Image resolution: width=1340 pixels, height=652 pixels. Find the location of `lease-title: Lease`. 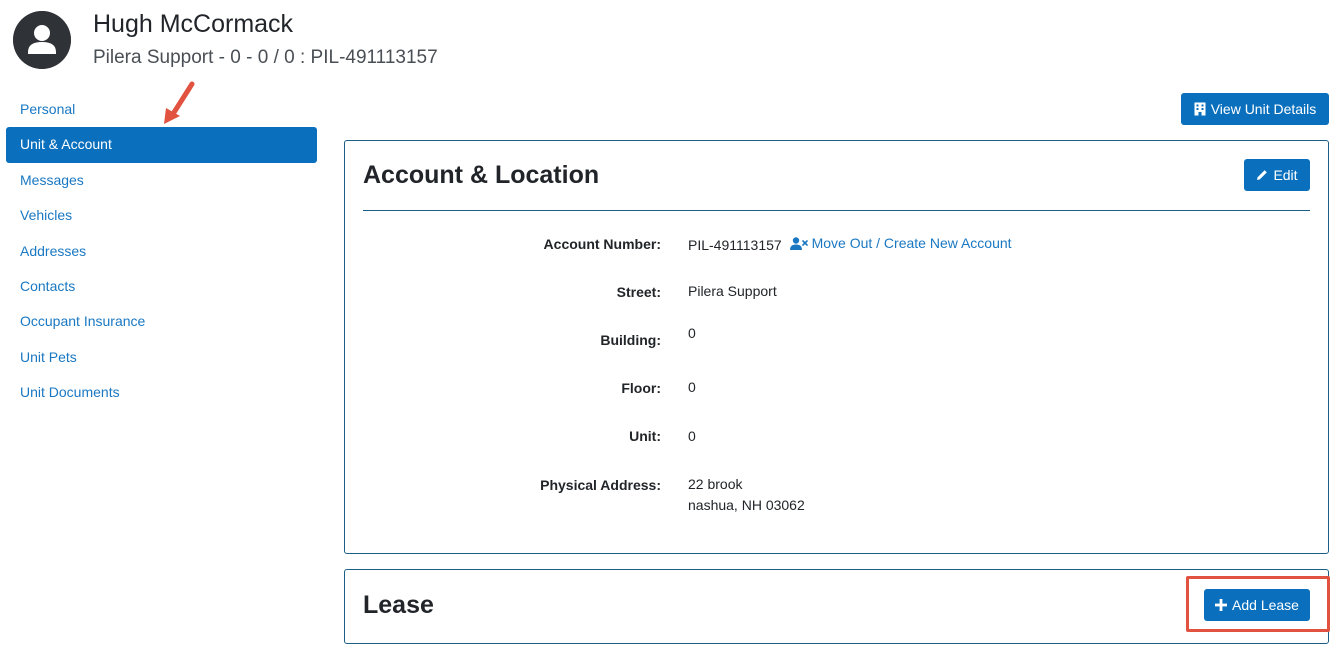

lease-title: Lease is located at coordinates (398, 605).